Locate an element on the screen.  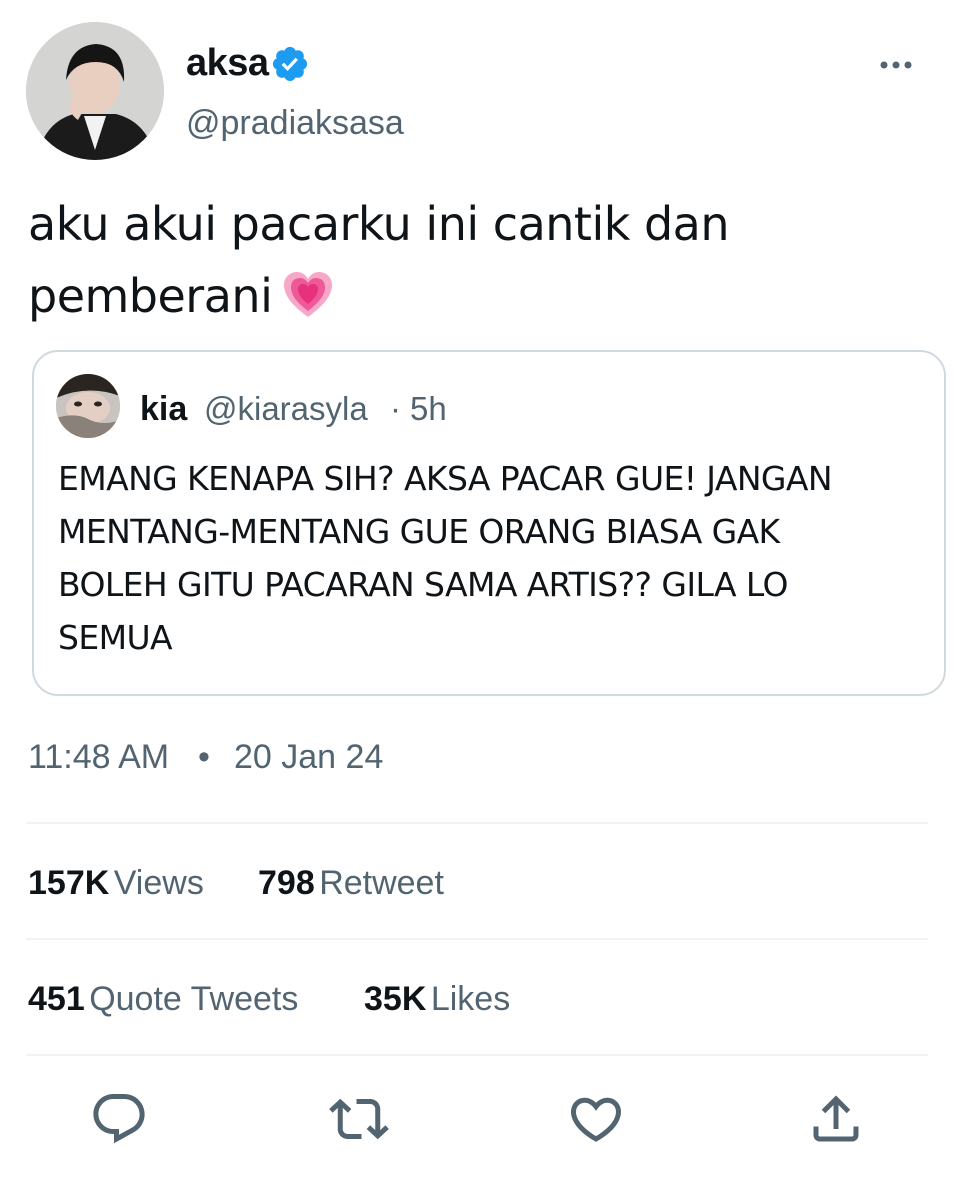
likes-count: 35K is located at coordinates (395, 999).